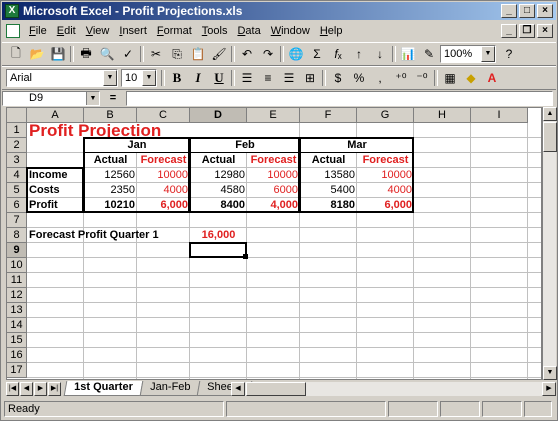 This screenshot has width=558, height=421. Describe the element at coordinates (55, 190) in the screenshot. I see `row-label-costs: Costs` at that location.